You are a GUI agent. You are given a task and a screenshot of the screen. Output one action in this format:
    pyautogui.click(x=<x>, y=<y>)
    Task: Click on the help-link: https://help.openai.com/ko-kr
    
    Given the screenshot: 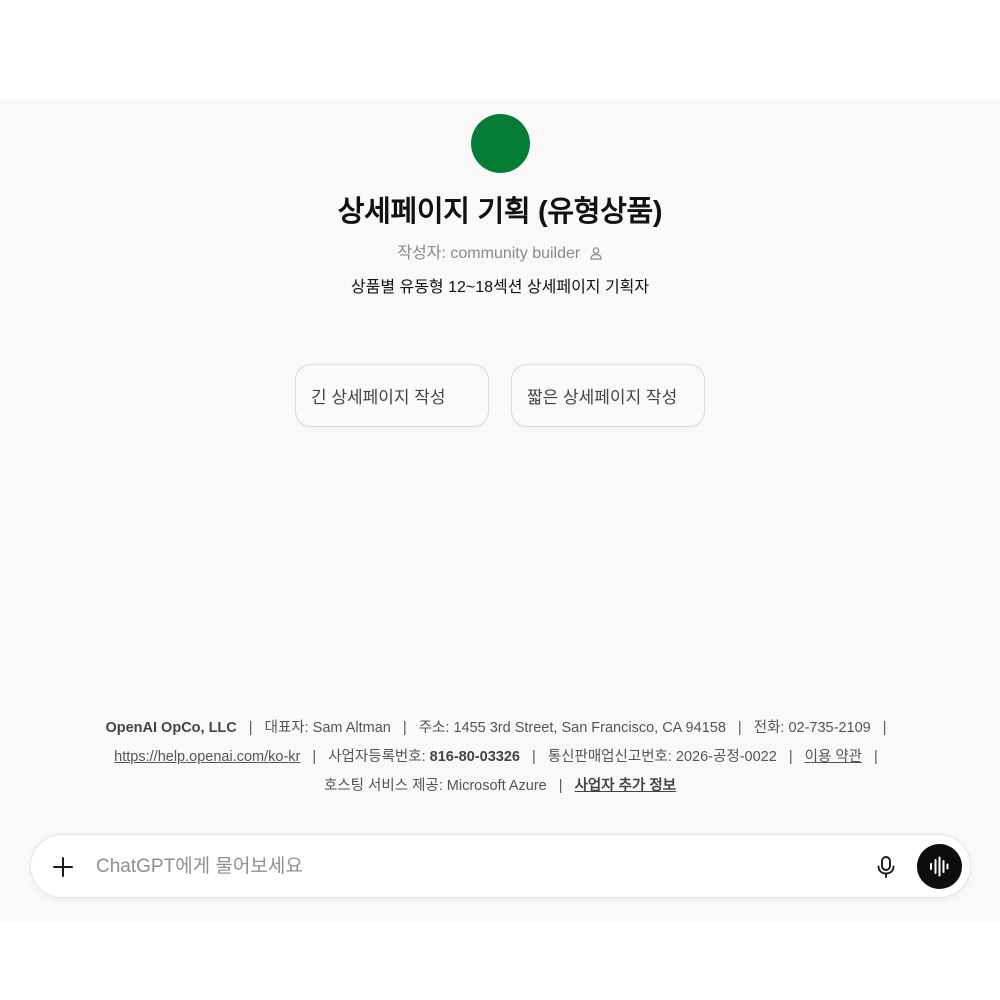 What is the action you would take?
    pyautogui.click(x=207, y=757)
    